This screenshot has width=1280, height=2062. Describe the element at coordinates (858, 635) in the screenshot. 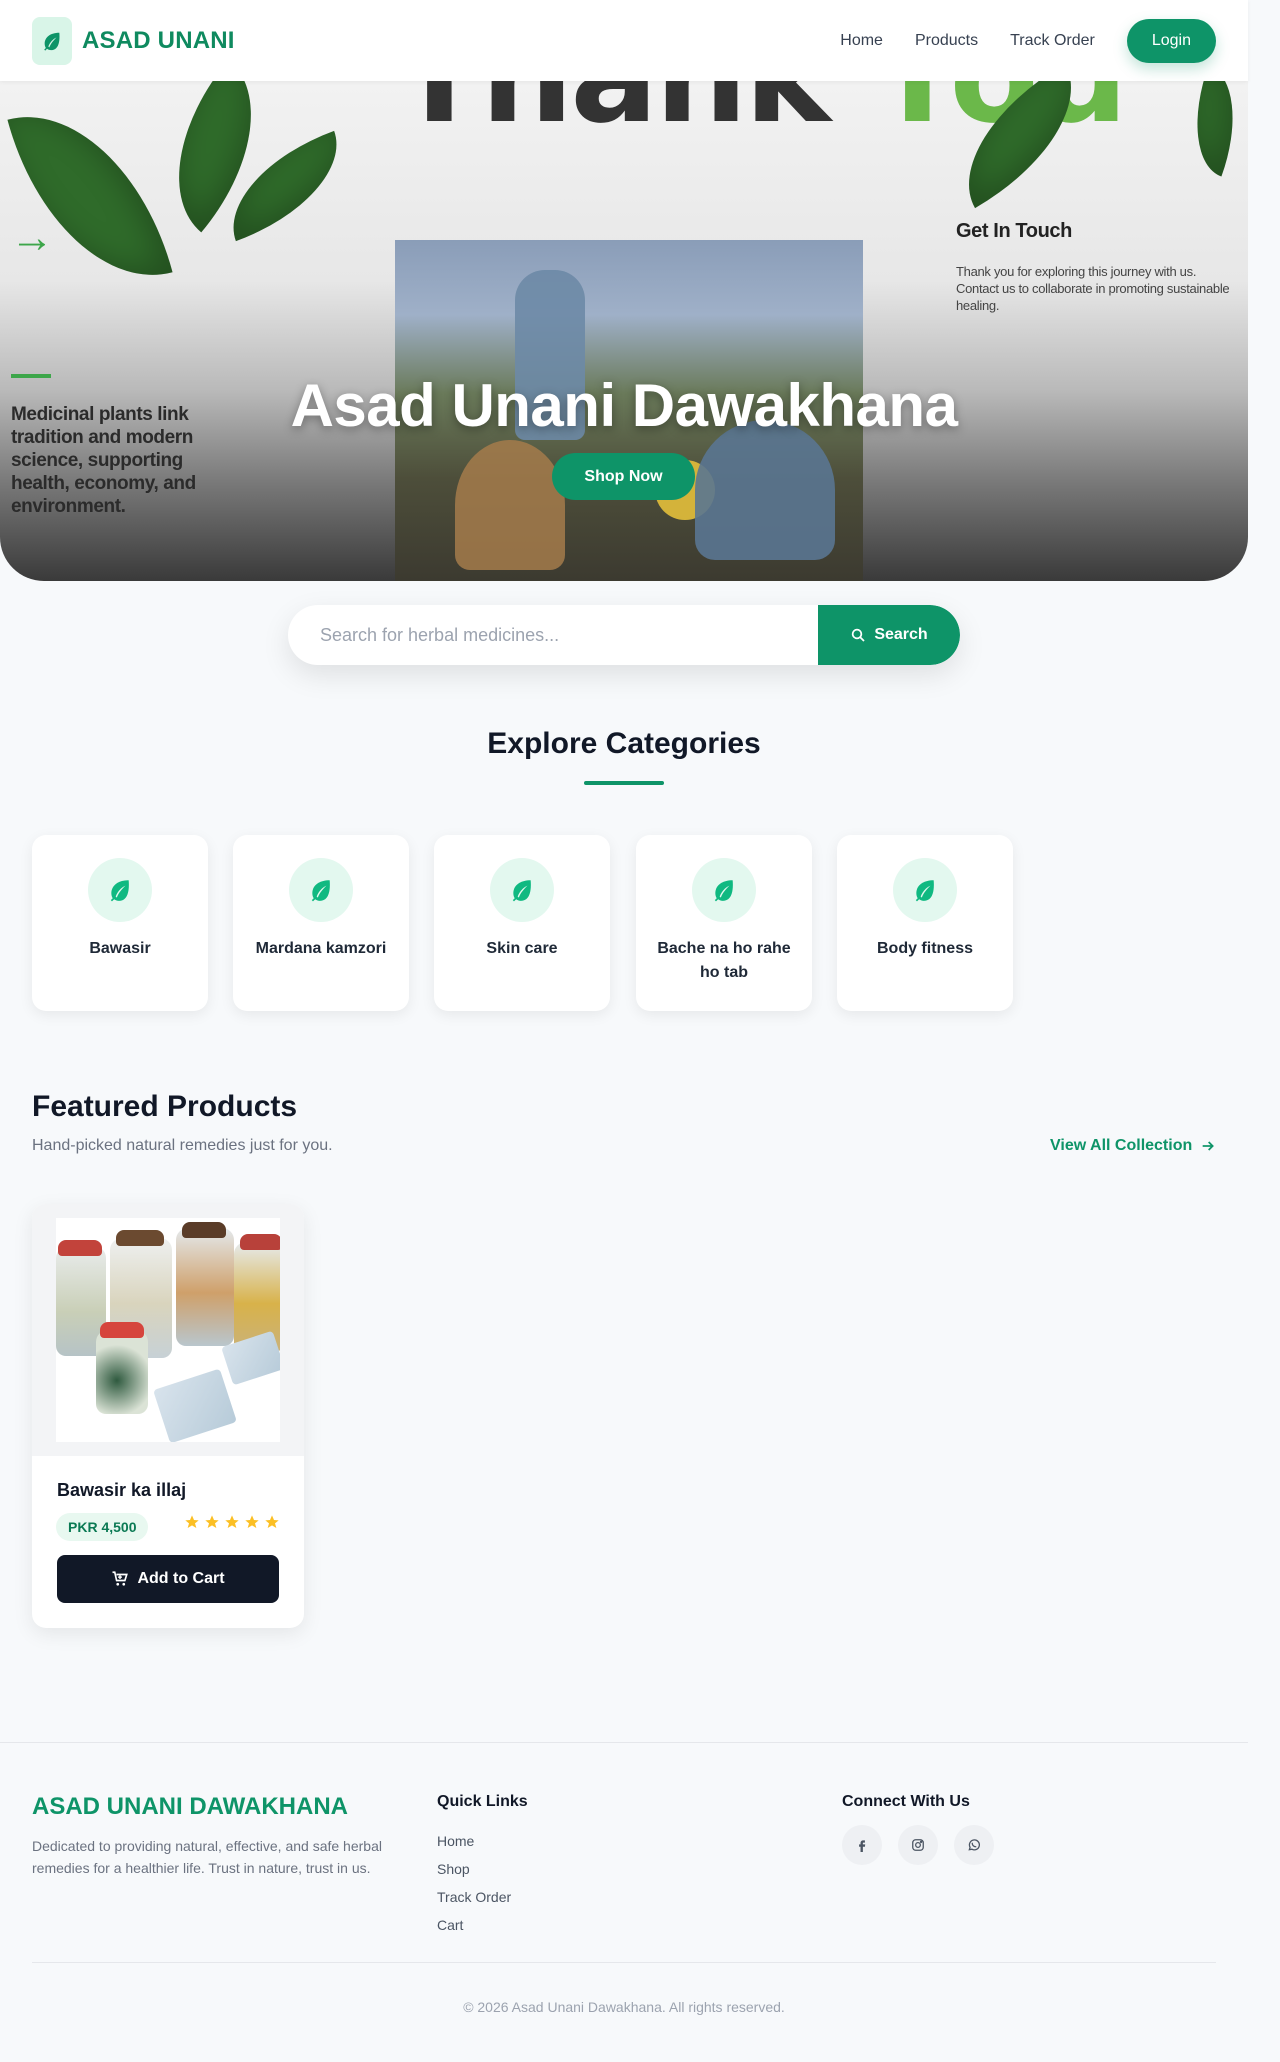

I see `search-icon` at that location.